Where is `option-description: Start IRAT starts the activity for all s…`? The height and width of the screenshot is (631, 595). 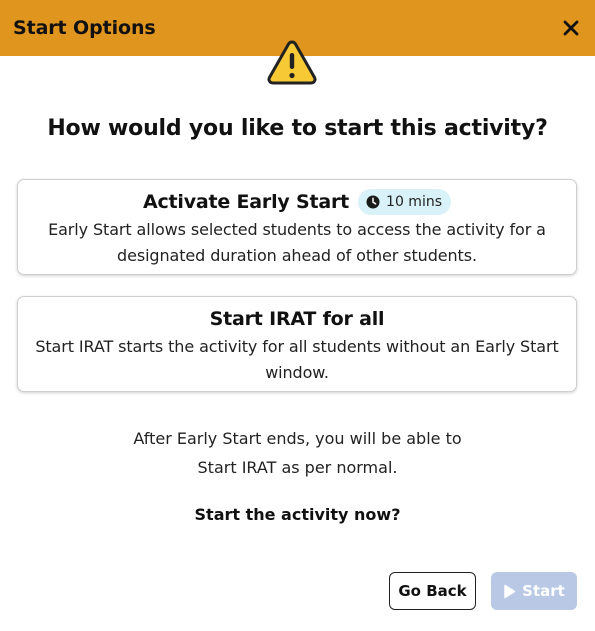
option-description: Start IRAT starts the activity for all s… is located at coordinates (297, 359).